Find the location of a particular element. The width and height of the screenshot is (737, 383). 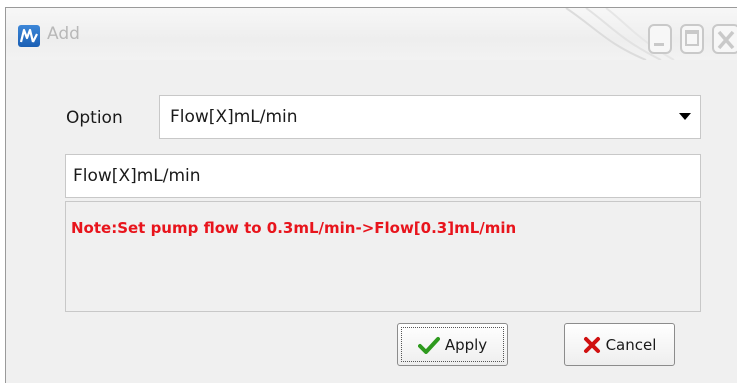

maximize-icon is located at coordinates (692, 38).